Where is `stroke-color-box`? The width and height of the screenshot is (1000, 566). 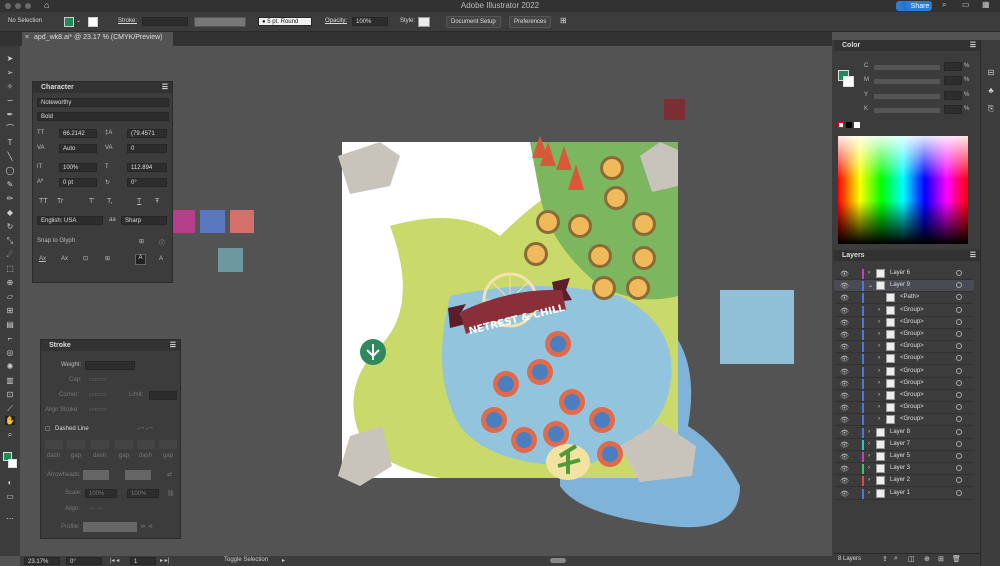 stroke-color-box is located at coordinates (12, 463).